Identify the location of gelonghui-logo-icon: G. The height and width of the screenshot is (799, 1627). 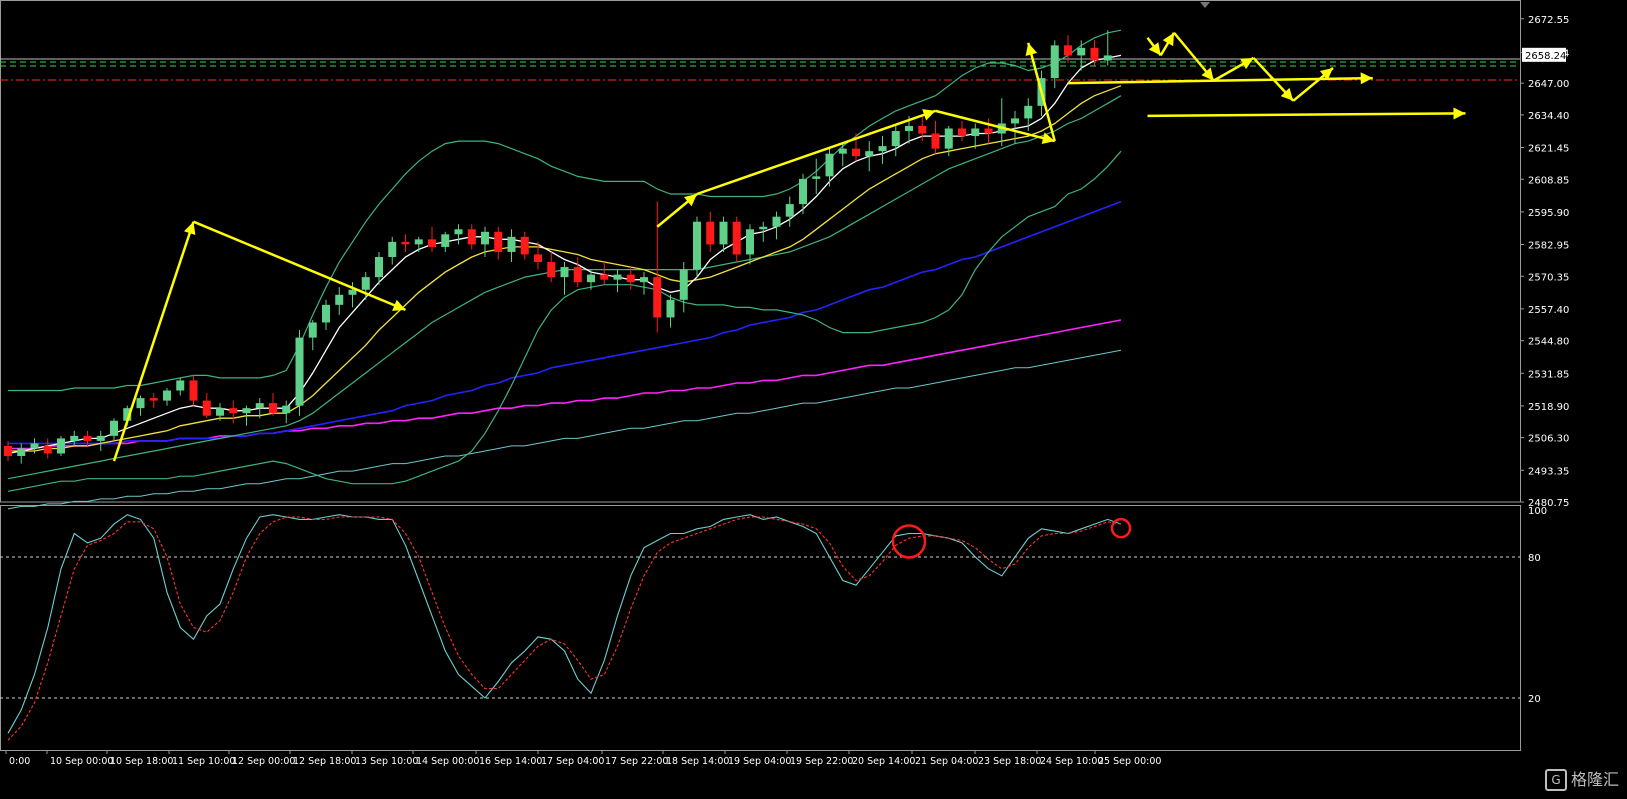
(1555, 780).